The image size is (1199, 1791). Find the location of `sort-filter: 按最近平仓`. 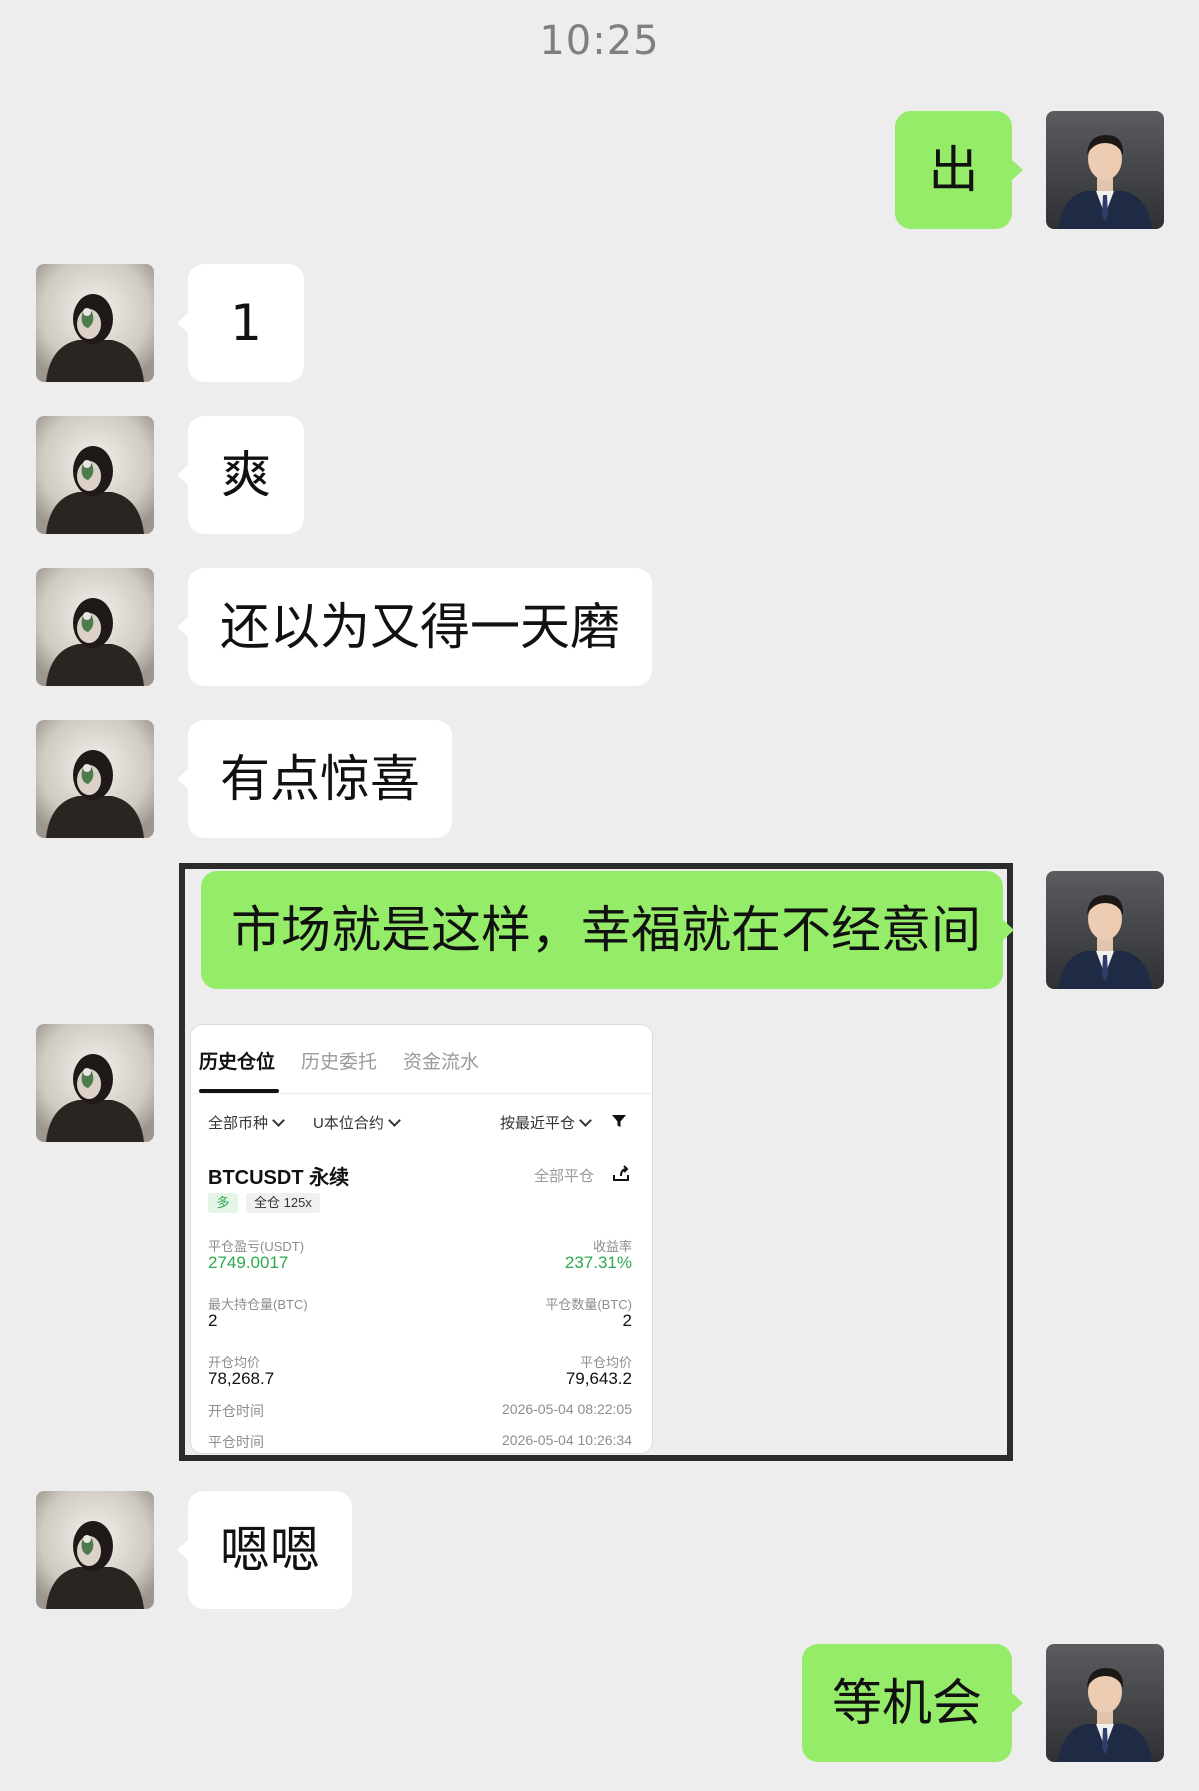

sort-filter: 按最近平仓 is located at coordinates (546, 1122).